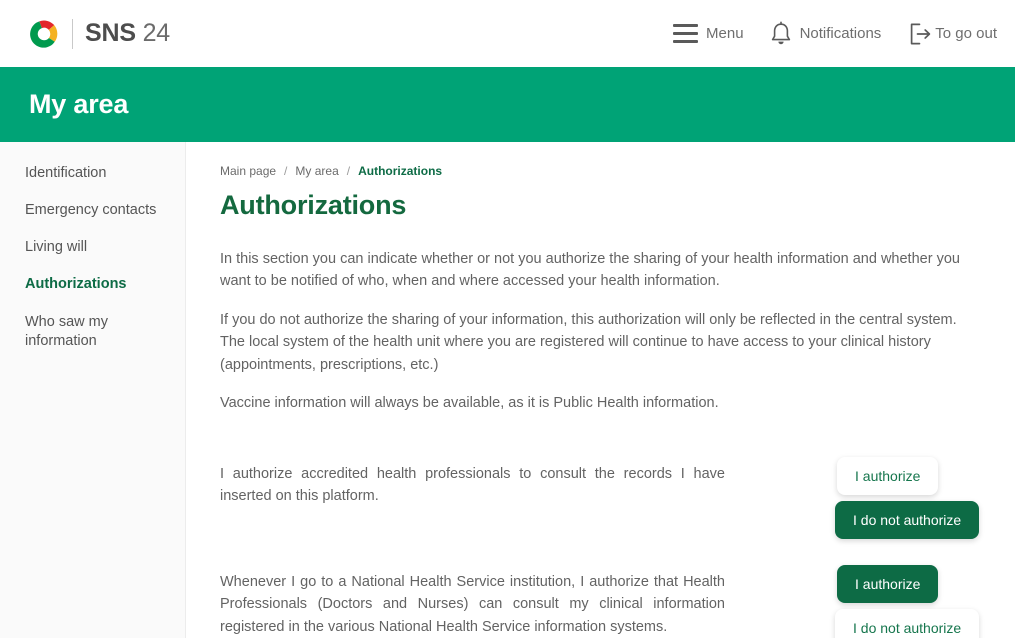  I want to click on nav-item-notifications: Notifications, so click(826, 34).